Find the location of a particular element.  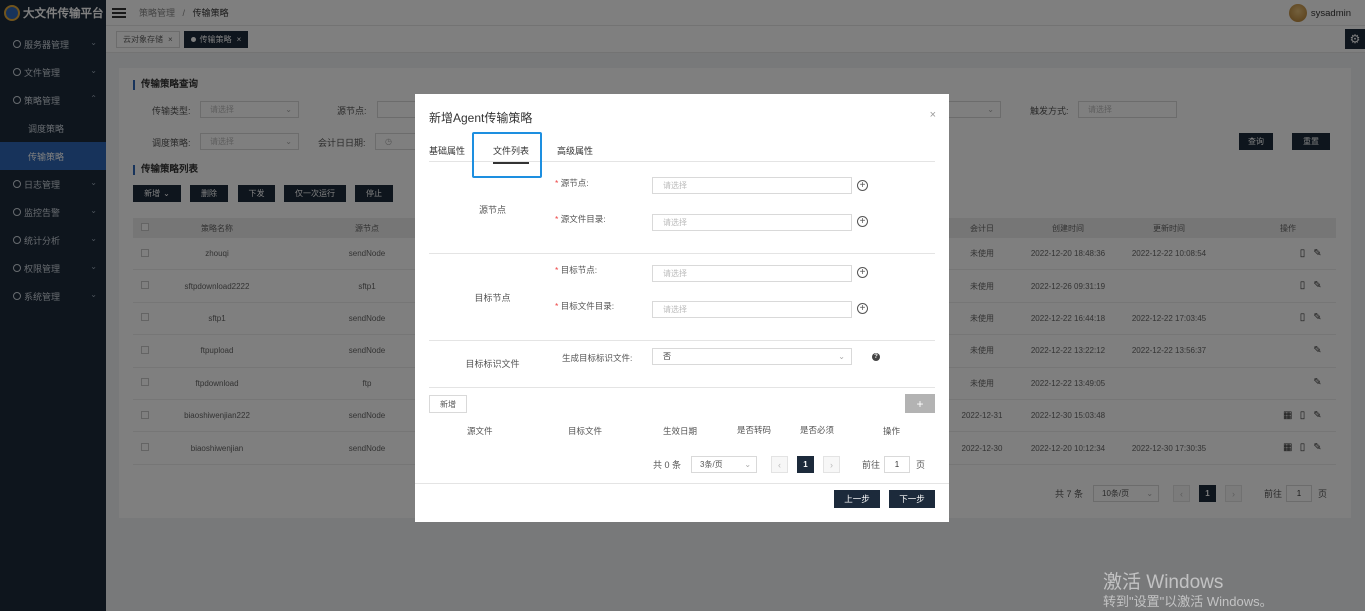

source-group-label: 源节点 is located at coordinates (492, 210).